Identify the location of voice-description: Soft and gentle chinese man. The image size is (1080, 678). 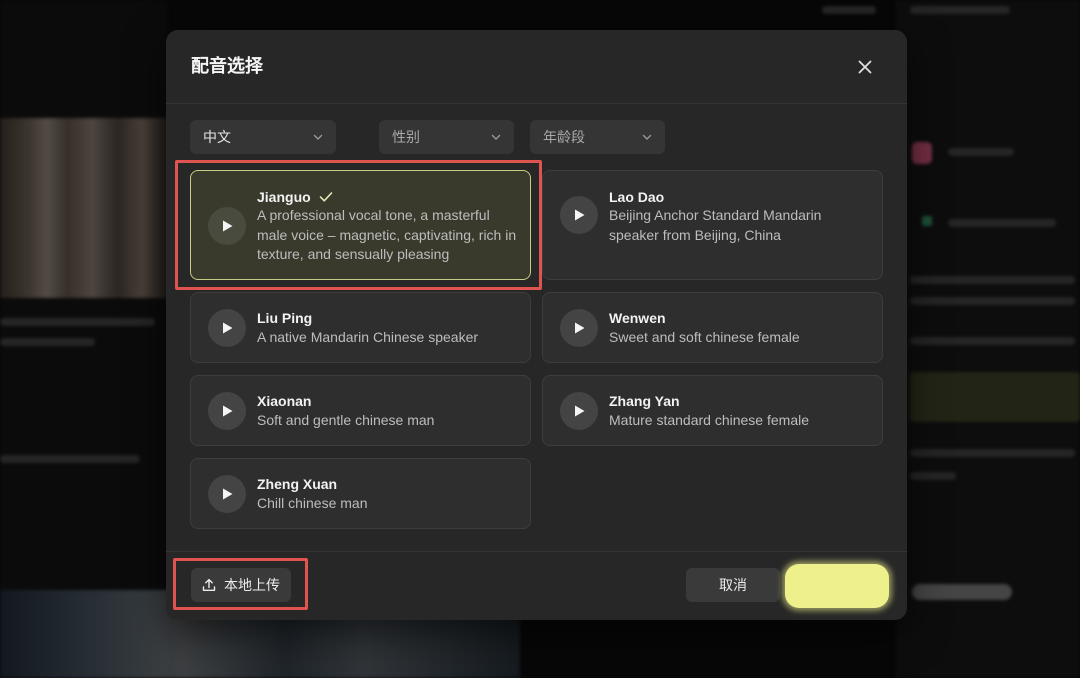
(346, 420).